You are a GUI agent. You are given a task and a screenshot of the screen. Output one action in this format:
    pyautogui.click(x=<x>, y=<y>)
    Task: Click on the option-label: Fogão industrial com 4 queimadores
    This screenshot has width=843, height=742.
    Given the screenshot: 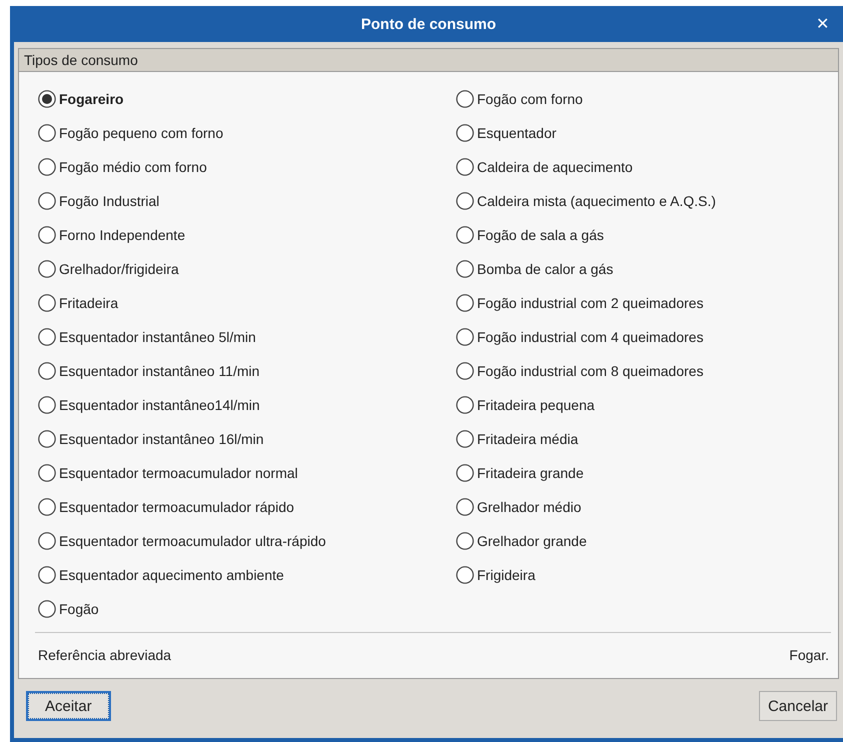 What is the action you would take?
    pyautogui.click(x=590, y=337)
    